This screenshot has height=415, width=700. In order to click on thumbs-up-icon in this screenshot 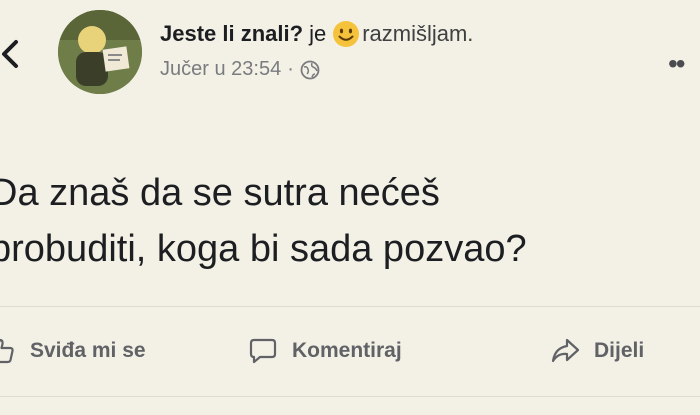, I will do `click(7, 351)`.